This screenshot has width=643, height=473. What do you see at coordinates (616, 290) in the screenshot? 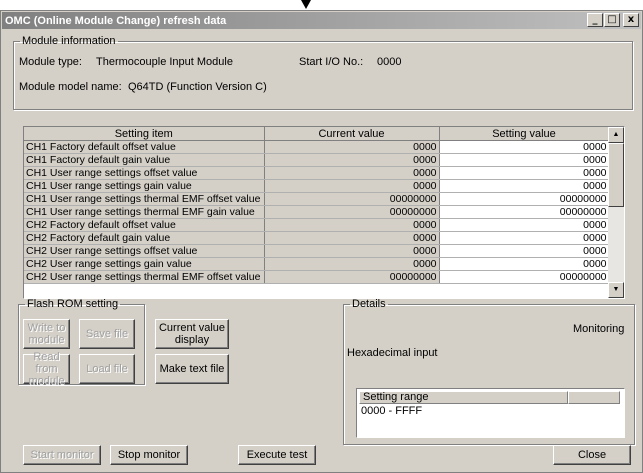
I see `scroll-down-icon: ▼` at bounding box center [616, 290].